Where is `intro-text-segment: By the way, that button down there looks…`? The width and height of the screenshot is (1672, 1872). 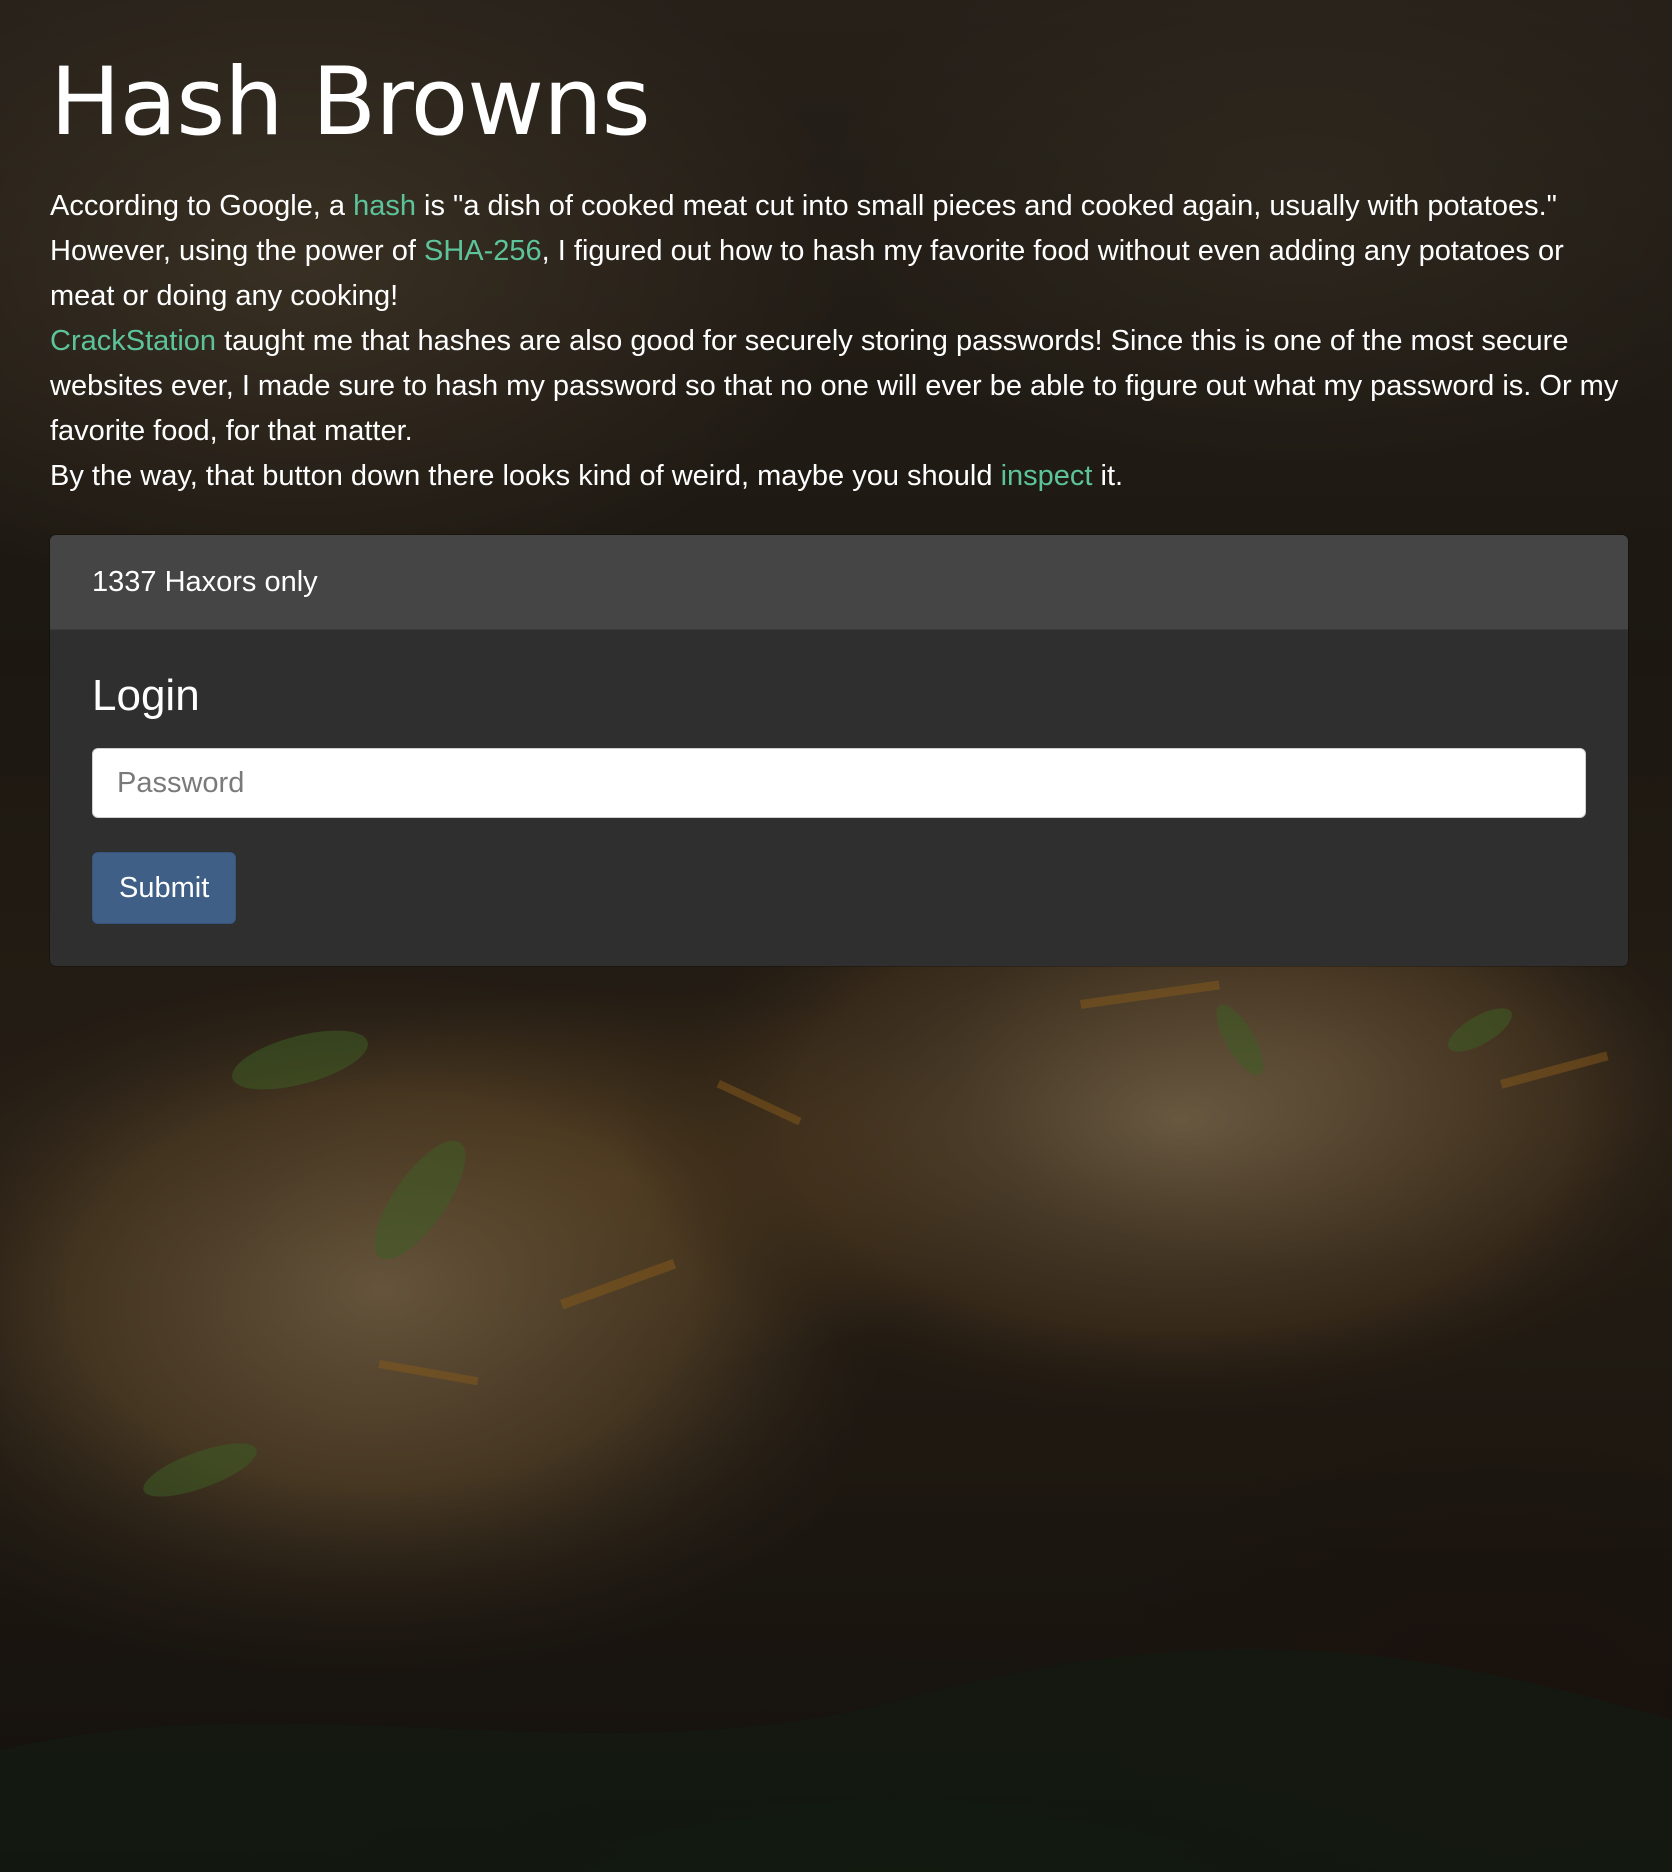 intro-text-segment: By the way, that button down there looks… is located at coordinates (525, 476).